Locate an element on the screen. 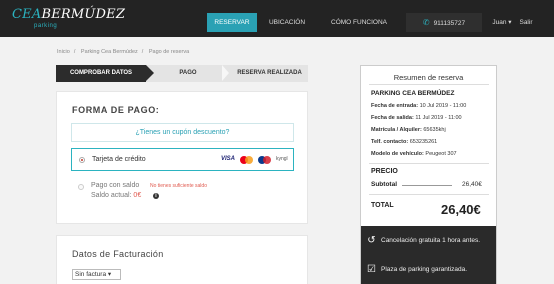  mastercard-icon is located at coordinates (247, 160).